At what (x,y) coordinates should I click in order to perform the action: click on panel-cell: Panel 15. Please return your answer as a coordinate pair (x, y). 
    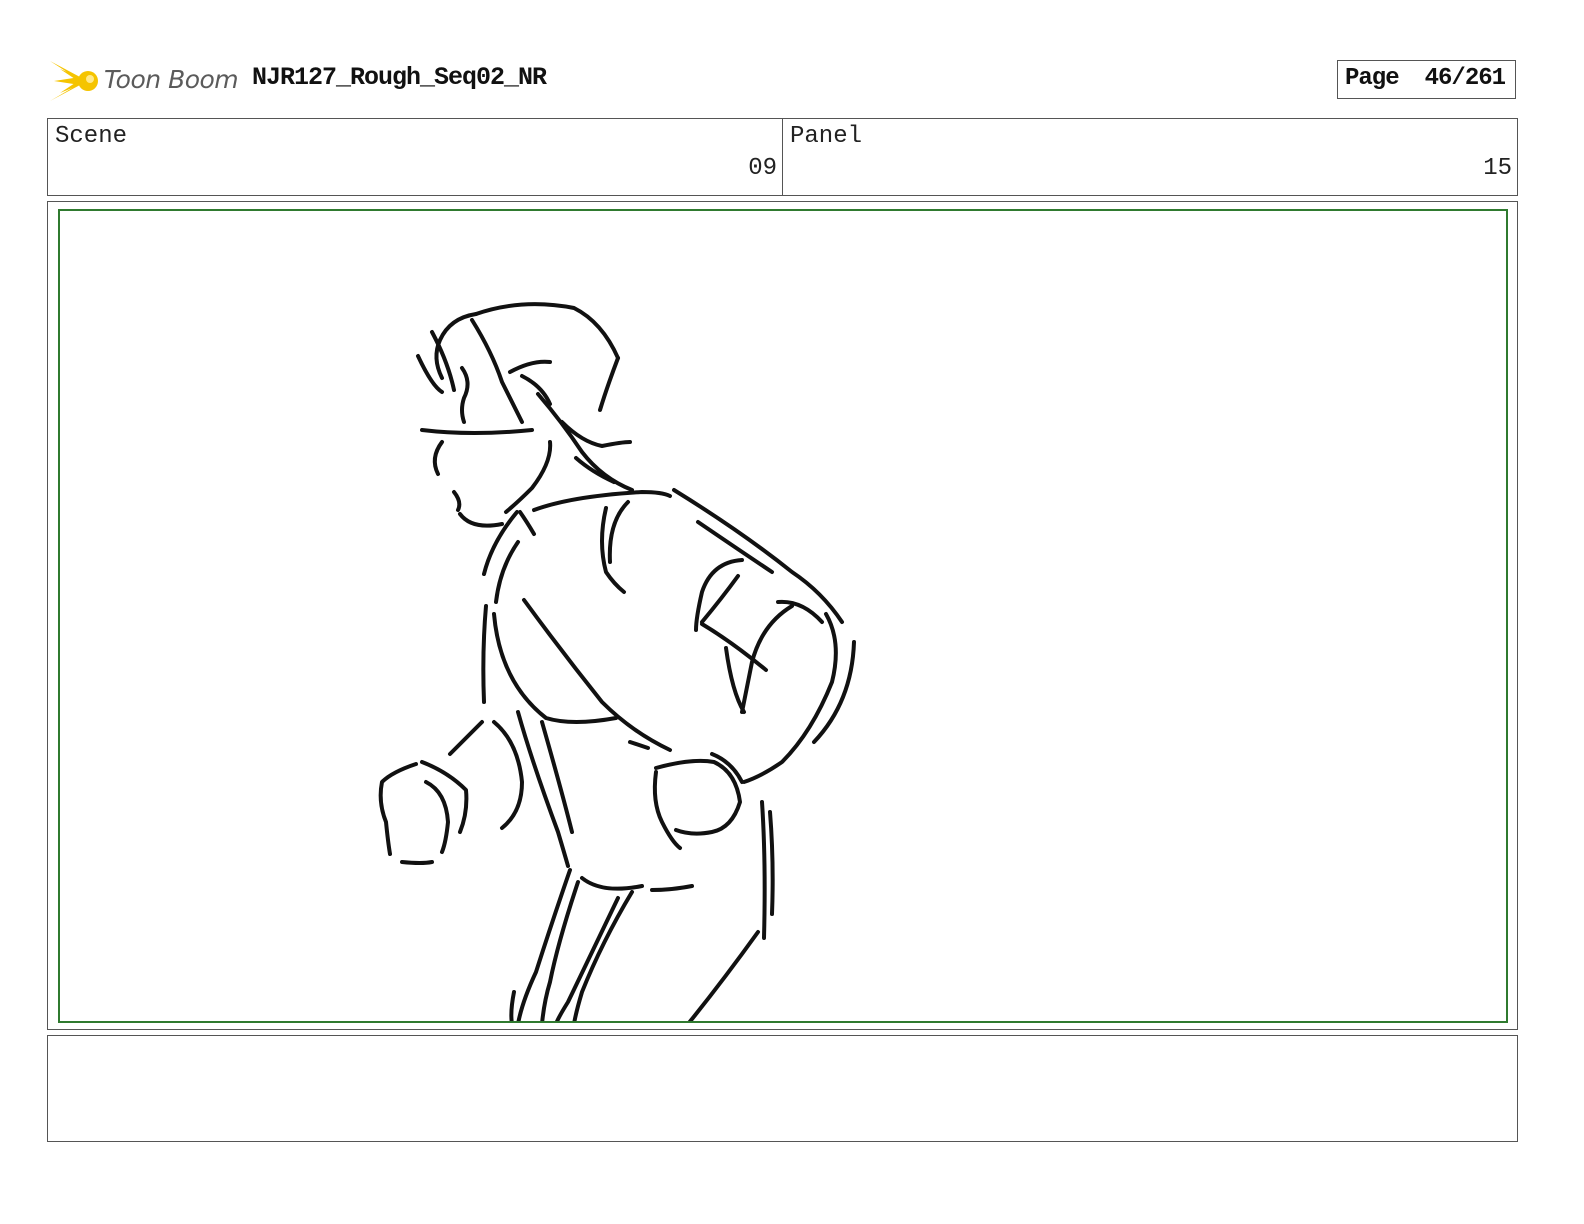
    Looking at the image, I should click on (1150, 157).